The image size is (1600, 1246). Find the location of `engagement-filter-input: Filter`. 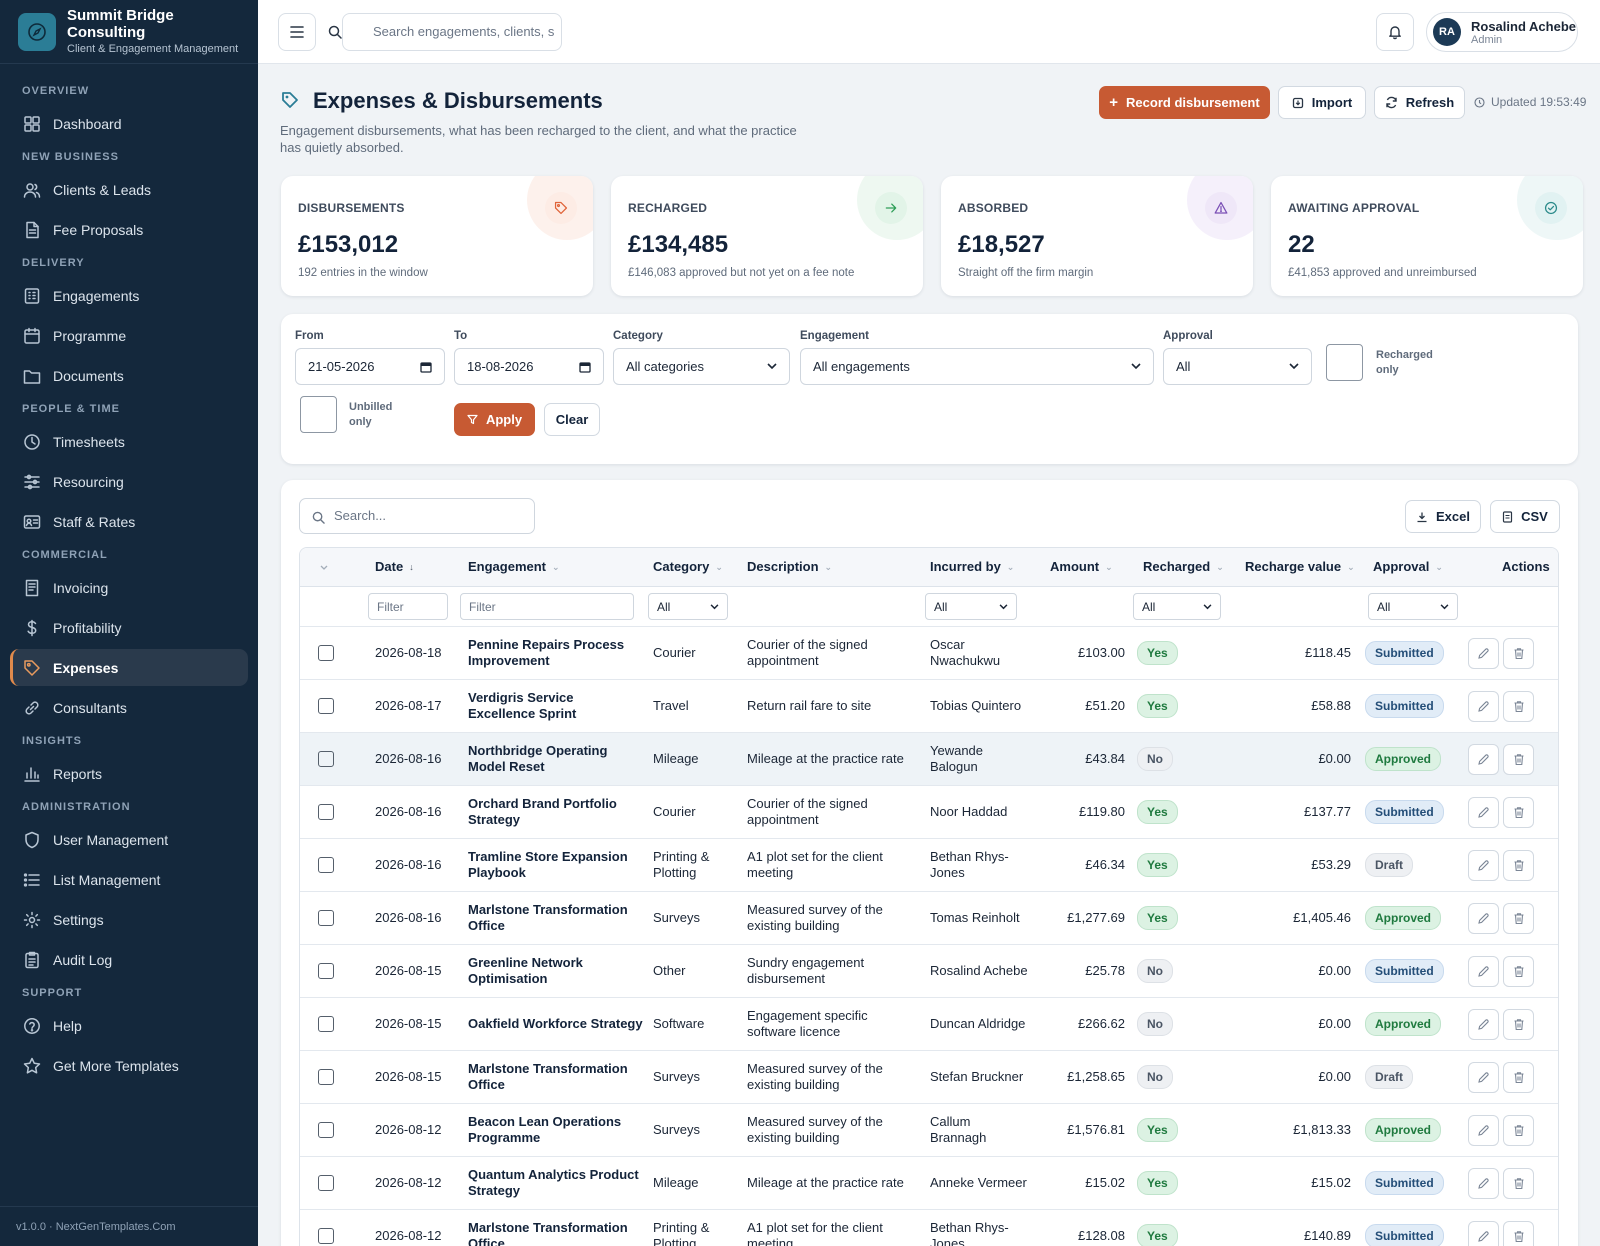

engagement-filter-input: Filter is located at coordinates (547, 606).